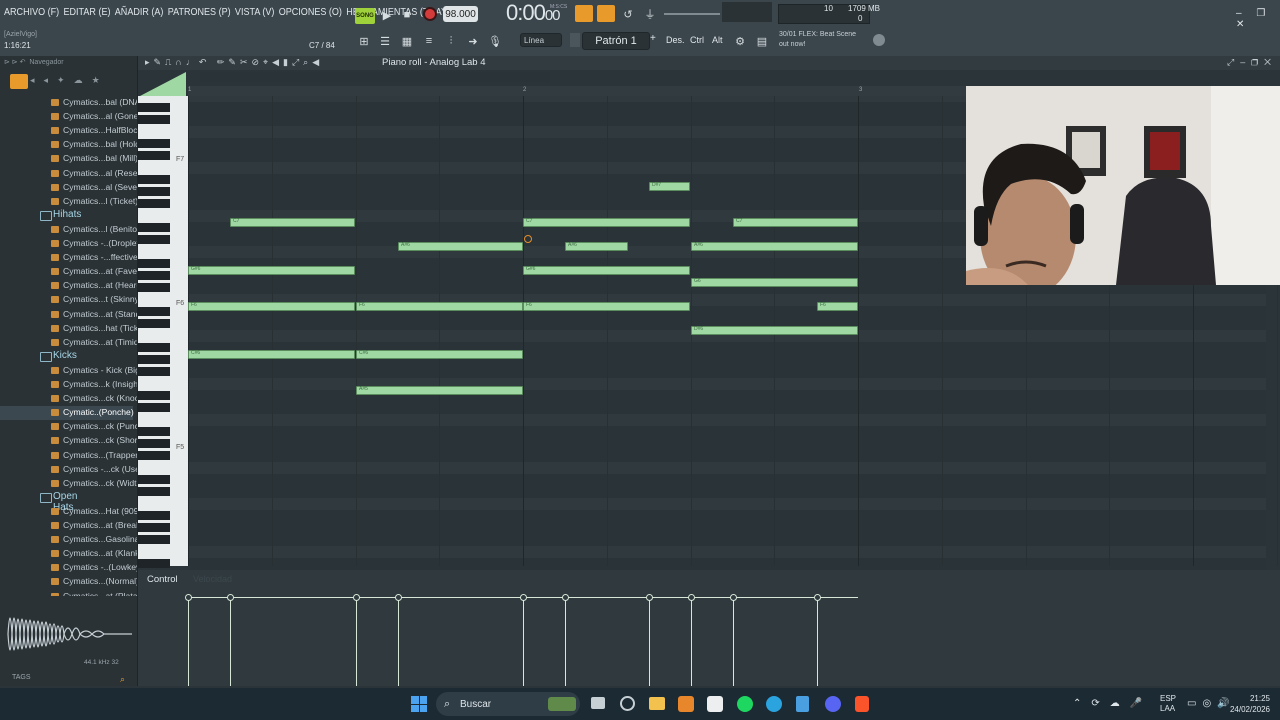  I want to click on note: G#6, so click(271, 270).